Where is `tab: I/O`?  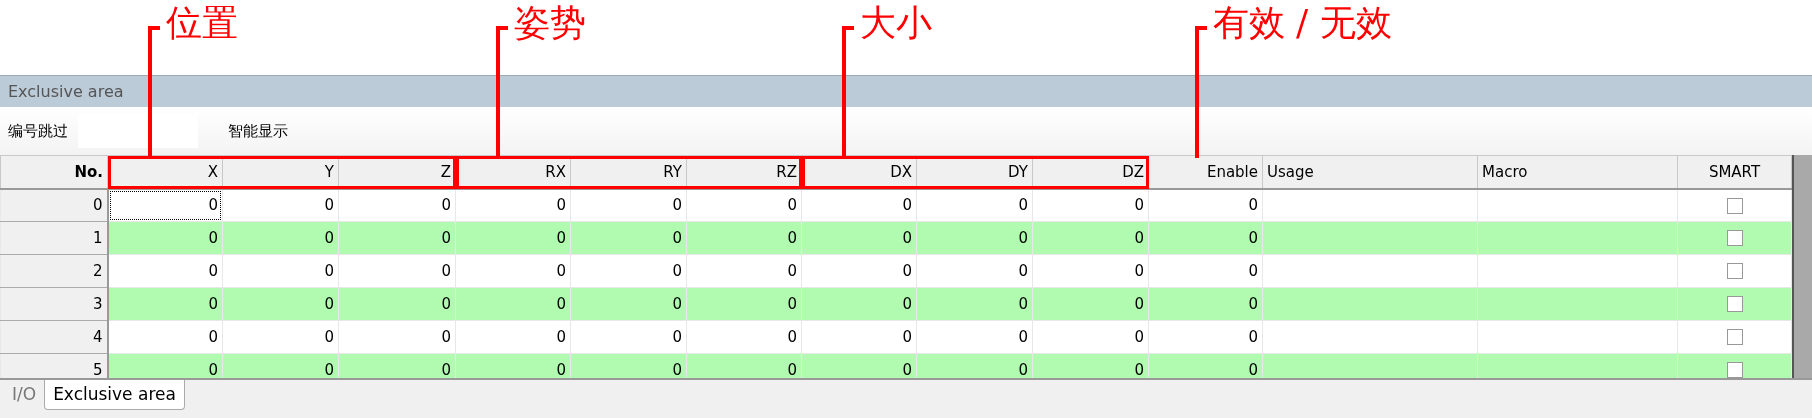 tab: I/O is located at coordinates (24, 395).